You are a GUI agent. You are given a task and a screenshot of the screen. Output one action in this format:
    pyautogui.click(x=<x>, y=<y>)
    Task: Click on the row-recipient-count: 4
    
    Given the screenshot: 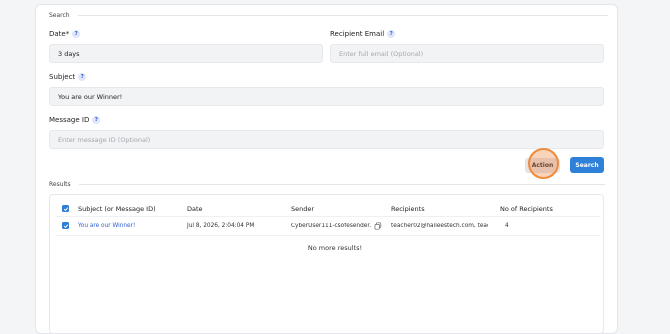 What is the action you would take?
    pyautogui.click(x=507, y=226)
    